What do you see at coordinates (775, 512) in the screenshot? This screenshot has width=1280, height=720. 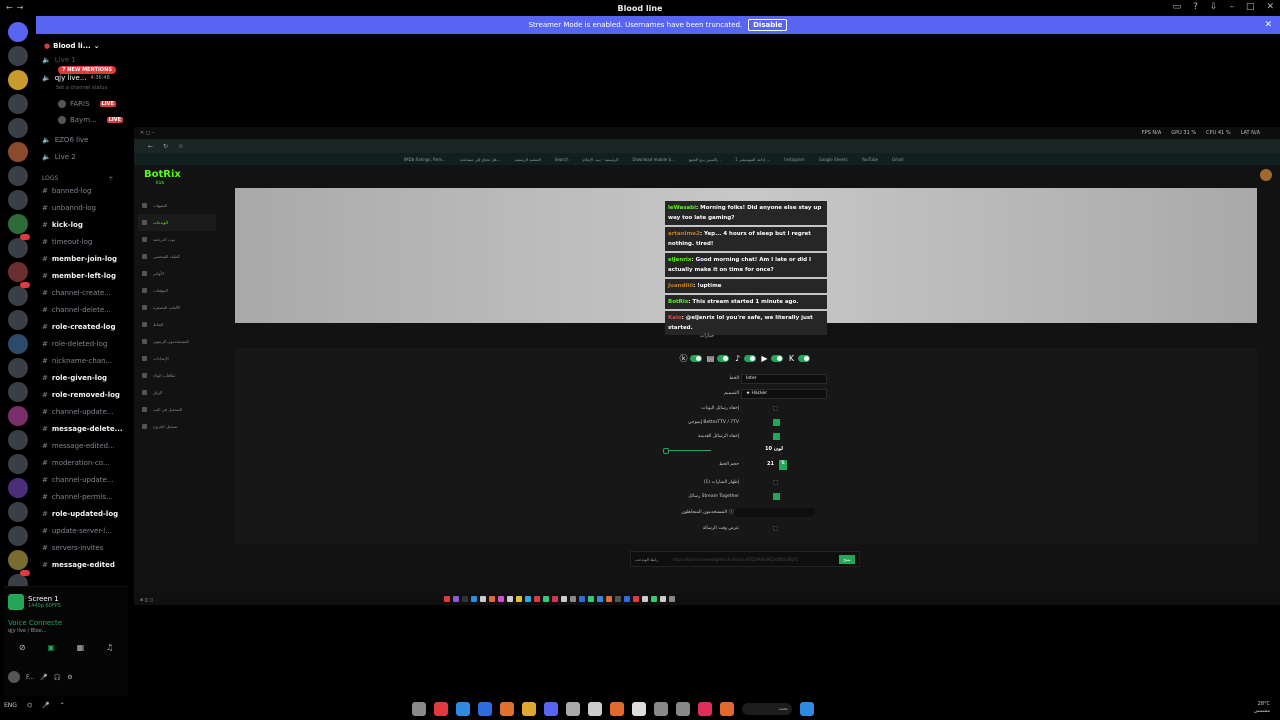 I see `ignored-users-input` at bounding box center [775, 512].